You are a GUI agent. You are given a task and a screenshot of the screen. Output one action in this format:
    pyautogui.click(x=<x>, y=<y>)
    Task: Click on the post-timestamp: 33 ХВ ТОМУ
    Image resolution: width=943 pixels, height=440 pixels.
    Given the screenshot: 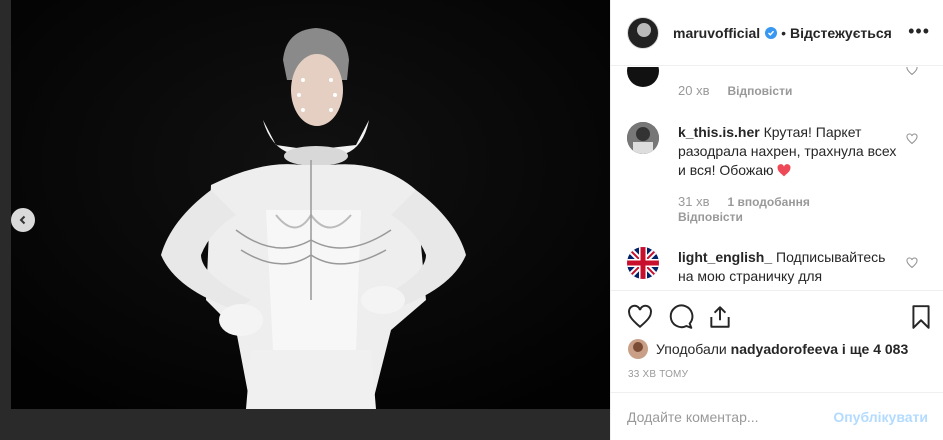 What is the action you would take?
    pyautogui.click(x=658, y=374)
    